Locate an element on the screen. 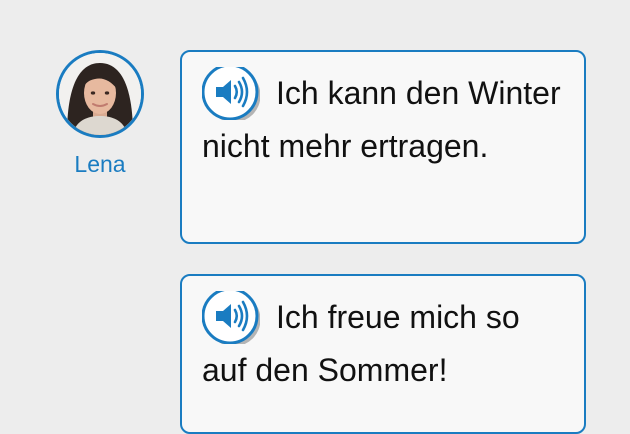 This screenshot has width=630, height=434. avatar-portrait-icon is located at coordinates (100, 94).